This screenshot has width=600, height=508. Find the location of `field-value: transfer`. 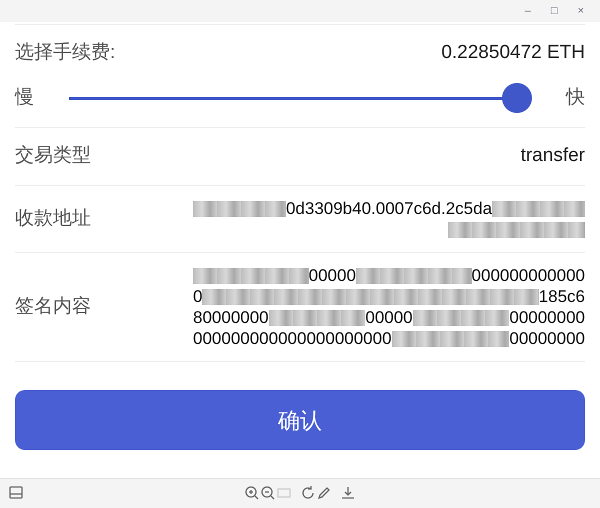

field-value: transfer is located at coordinates (552, 156).